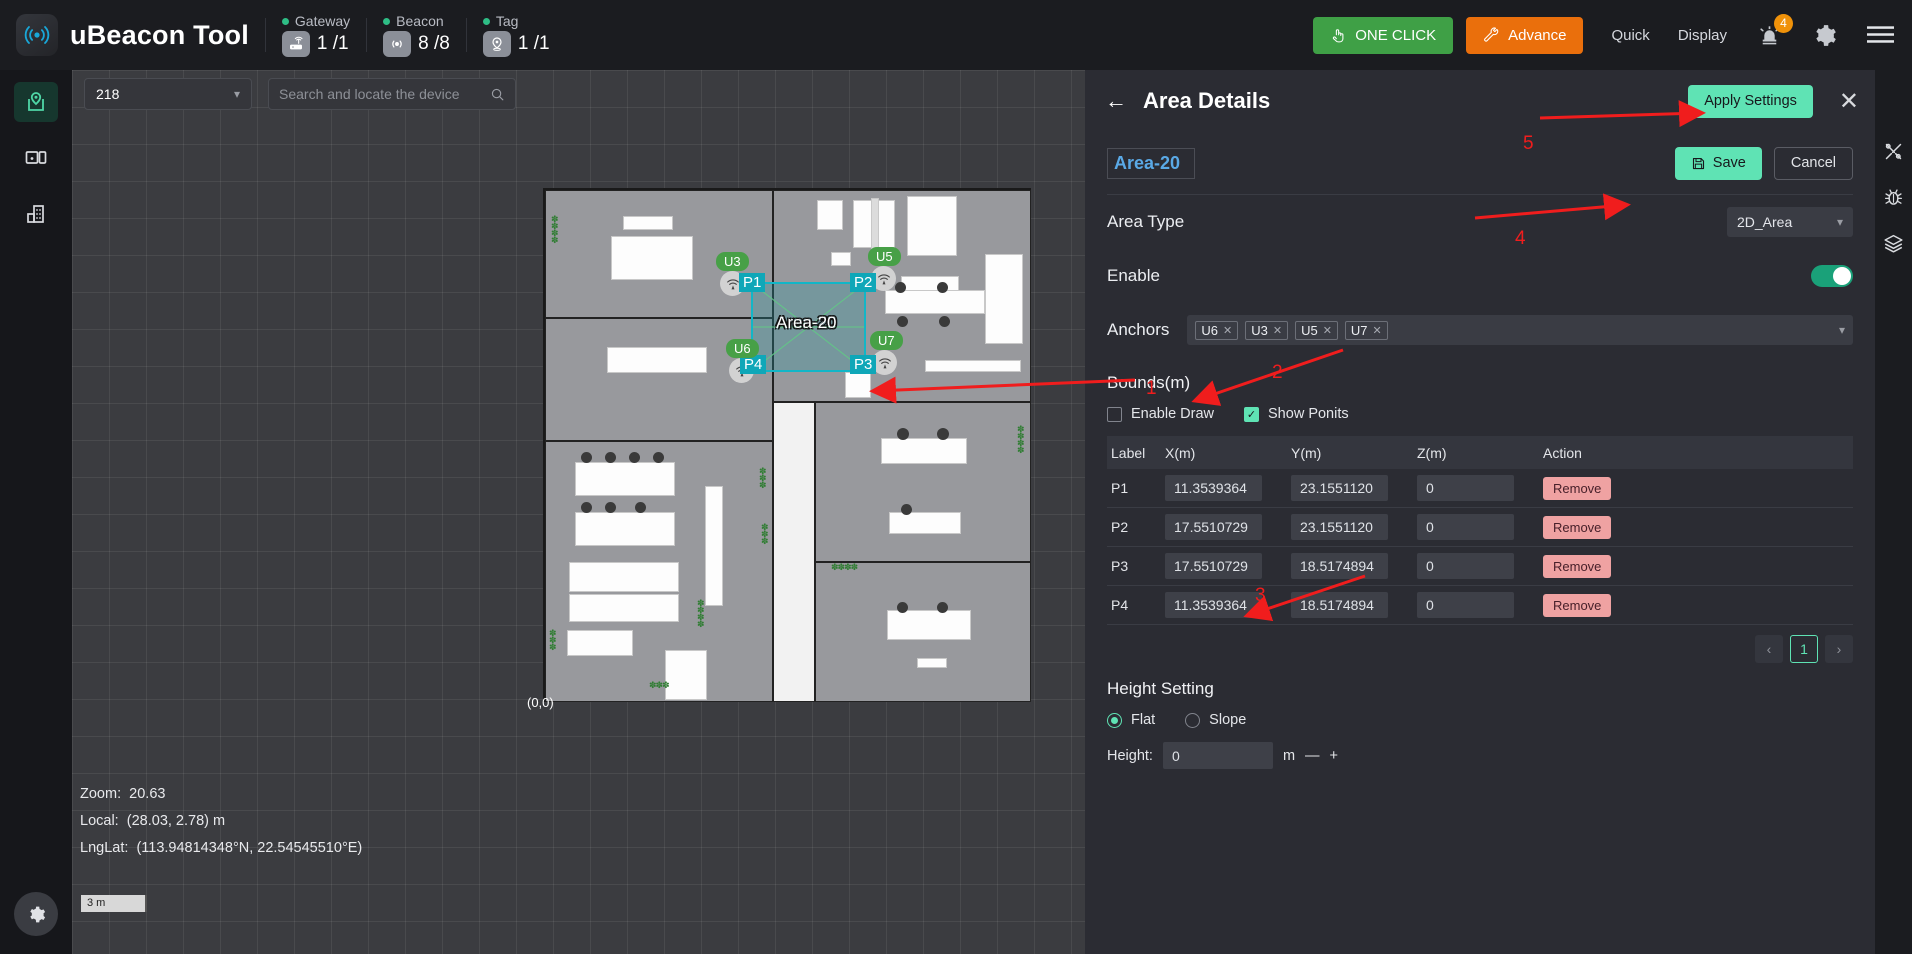 The image size is (1912, 954). I want to click on area-name-label: Area-20, so click(806, 322).